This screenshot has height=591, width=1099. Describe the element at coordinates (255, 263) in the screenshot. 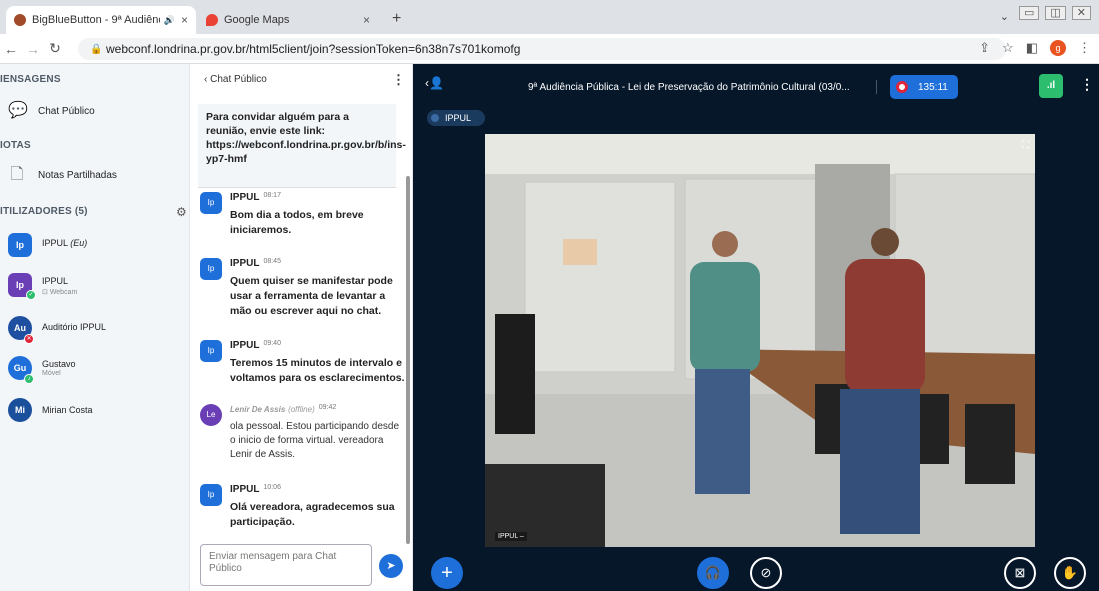

I see `message-author: IPPUL 08:45` at that location.